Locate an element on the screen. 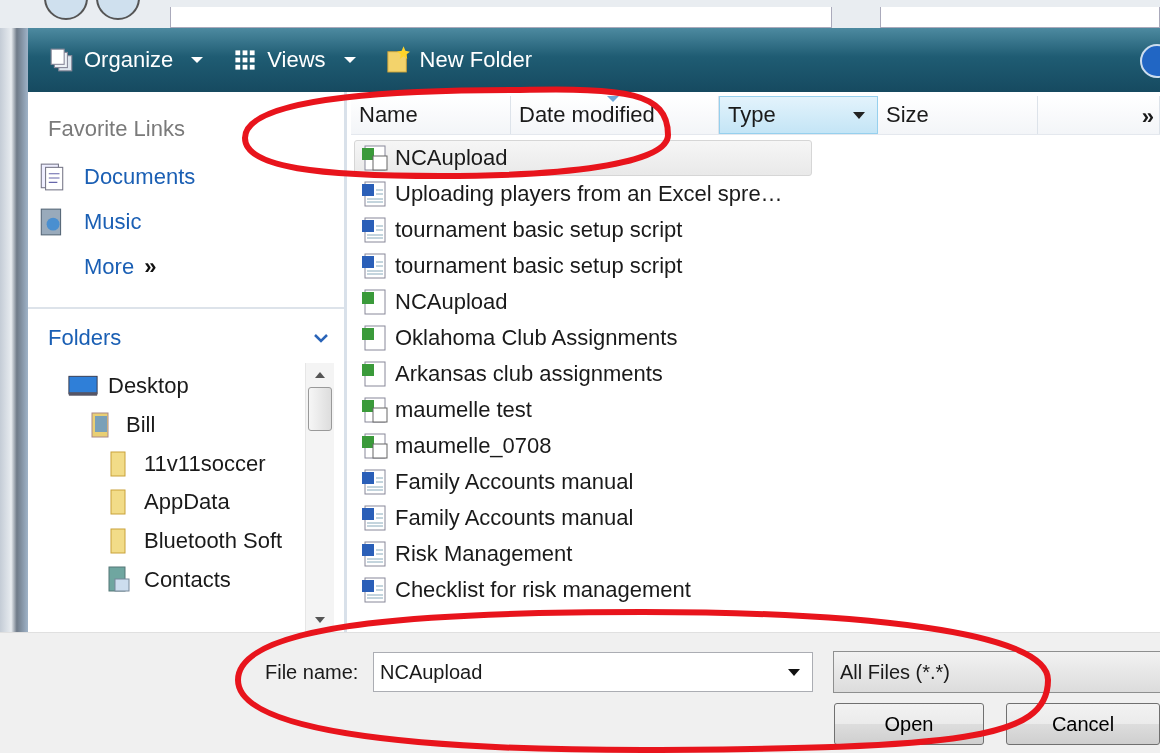 Image resolution: width=1160 pixels, height=753 pixels. pages-icon is located at coordinates (62, 60).